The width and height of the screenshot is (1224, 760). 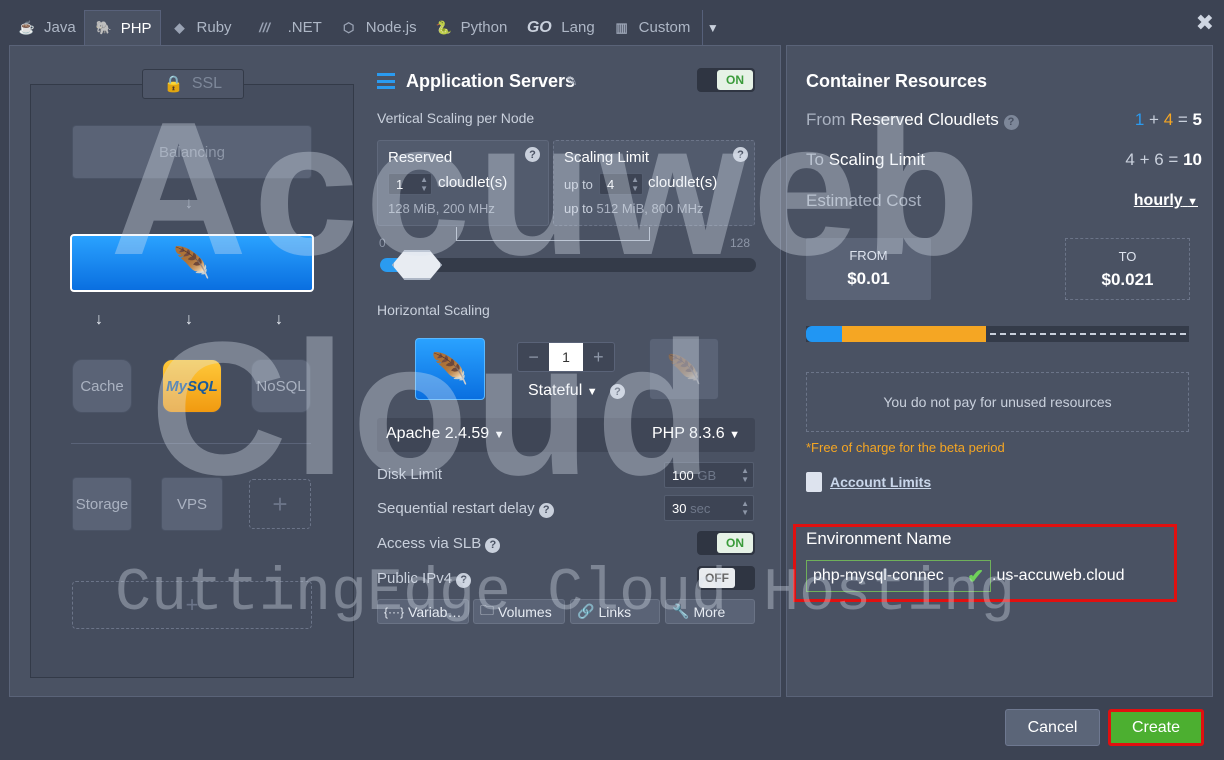 What do you see at coordinates (27, 27) in the screenshot?
I see `java-icon: ☕` at bounding box center [27, 27].